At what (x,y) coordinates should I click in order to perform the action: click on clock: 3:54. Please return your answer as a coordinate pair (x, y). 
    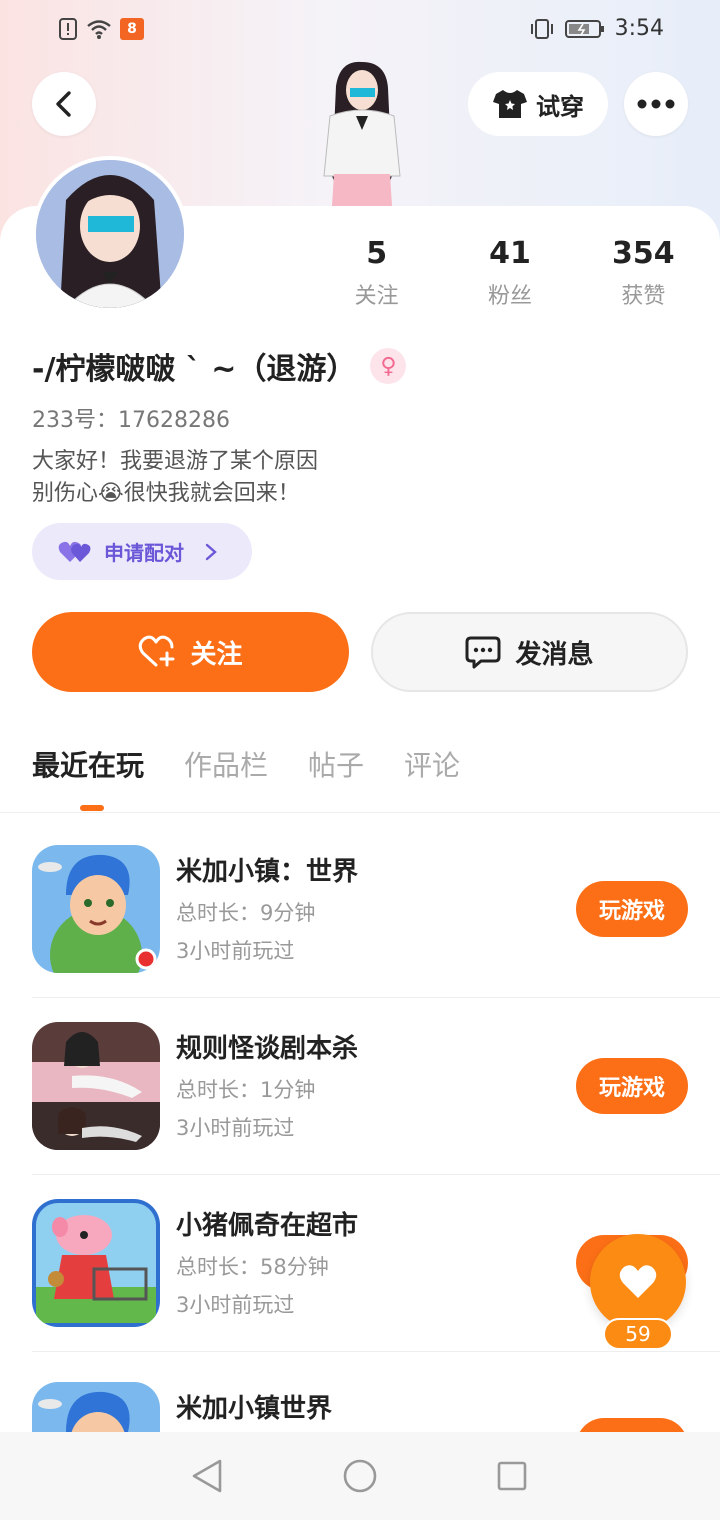
    Looking at the image, I should click on (639, 28).